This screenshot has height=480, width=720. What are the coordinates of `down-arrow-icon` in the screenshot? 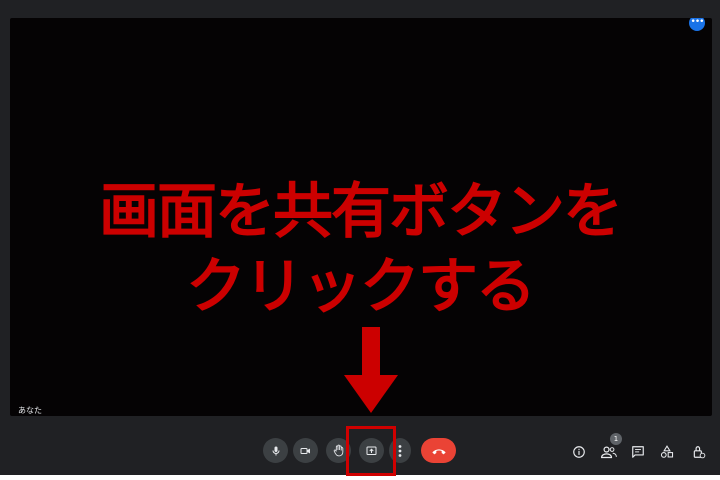 It's located at (371, 370).